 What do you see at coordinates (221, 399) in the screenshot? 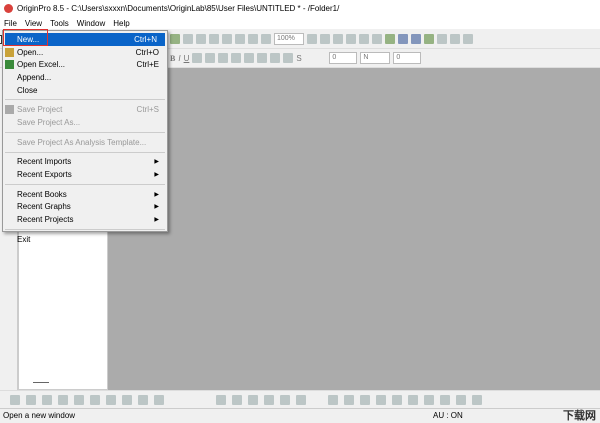
I see `3d-plot-icon` at bounding box center [221, 399].